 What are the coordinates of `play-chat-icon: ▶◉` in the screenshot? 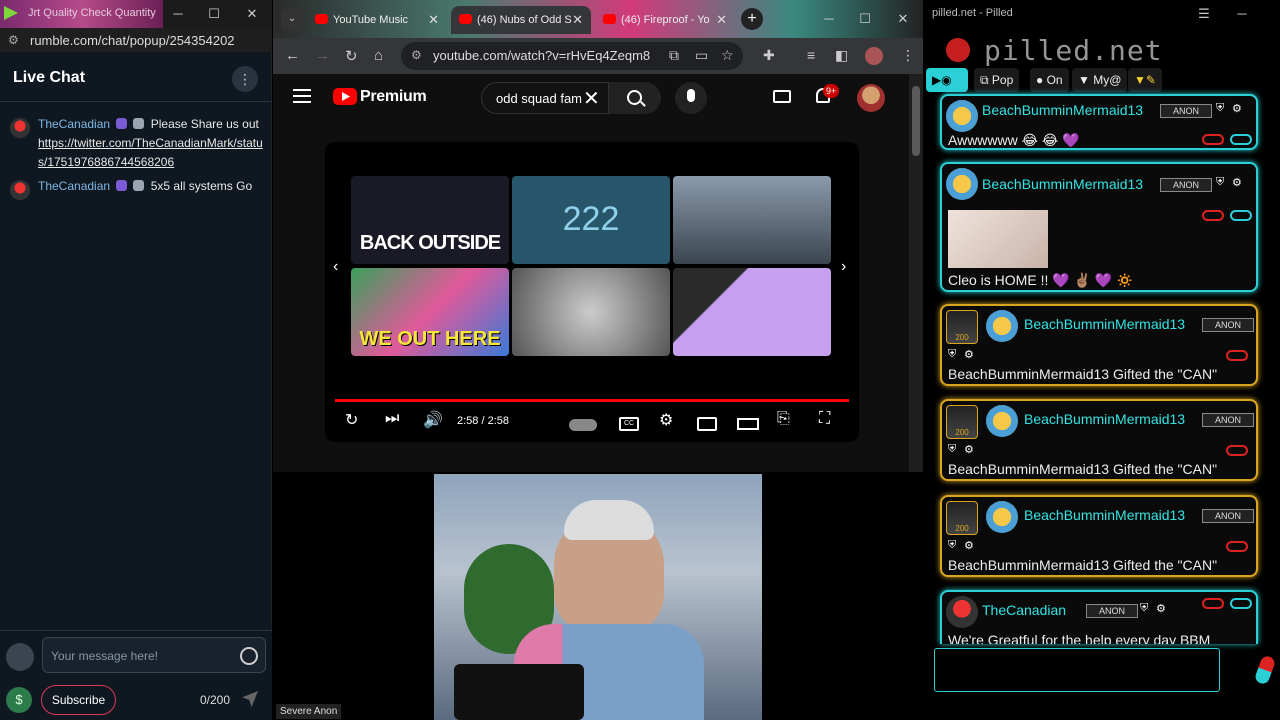 It's located at (947, 80).